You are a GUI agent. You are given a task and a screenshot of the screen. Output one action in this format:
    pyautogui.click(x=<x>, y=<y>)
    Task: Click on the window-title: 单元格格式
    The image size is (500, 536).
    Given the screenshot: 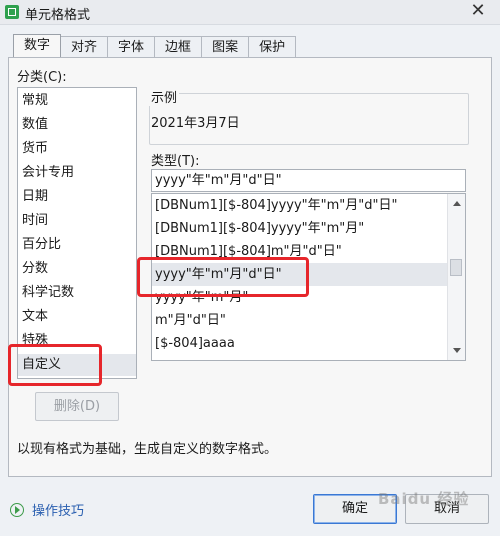 What is the action you would take?
    pyautogui.click(x=58, y=15)
    